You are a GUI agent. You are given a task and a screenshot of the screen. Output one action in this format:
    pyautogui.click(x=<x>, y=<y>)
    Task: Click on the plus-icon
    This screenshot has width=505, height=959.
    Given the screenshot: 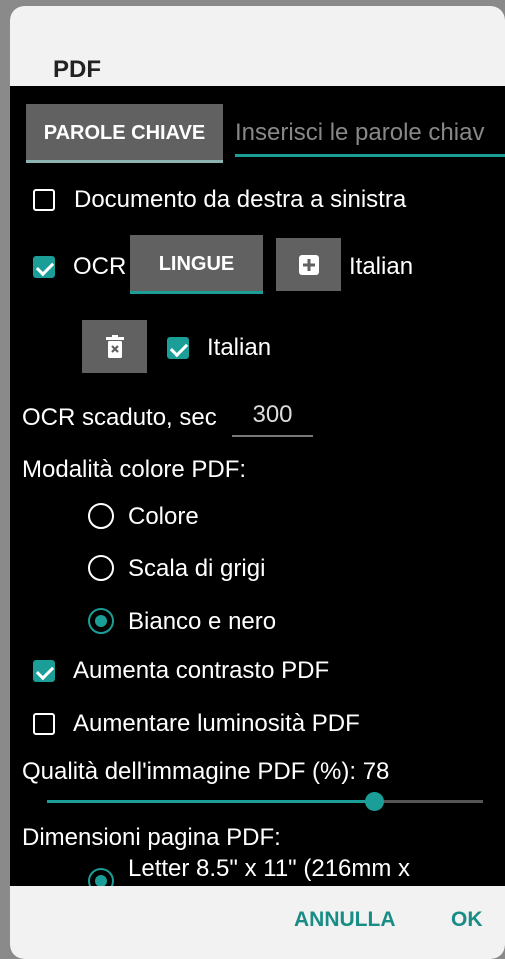 What is the action you would take?
    pyautogui.click(x=308, y=264)
    